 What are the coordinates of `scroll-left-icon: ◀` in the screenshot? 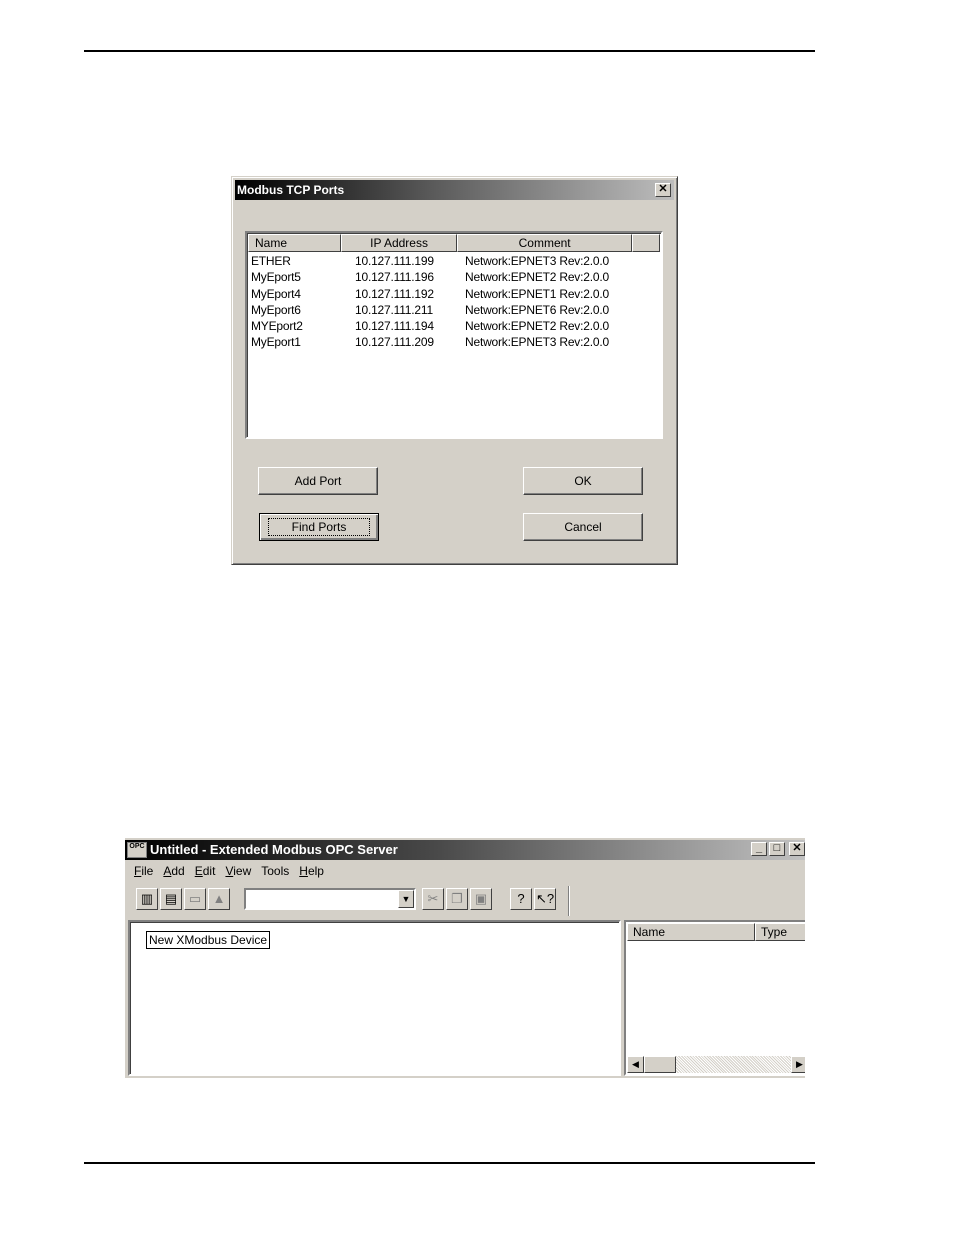 It's located at (635, 1064).